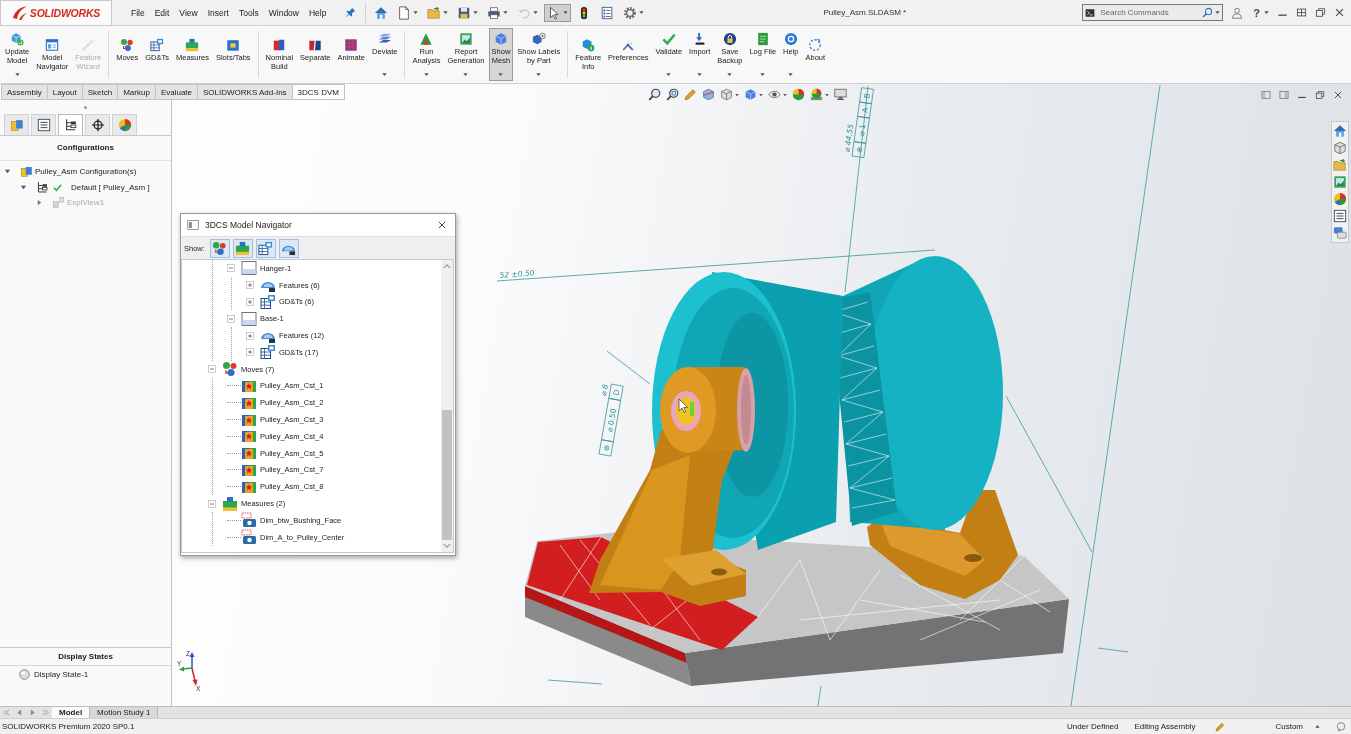  Describe the element at coordinates (218, 12) in the screenshot. I see `menu-item: Insert` at that location.